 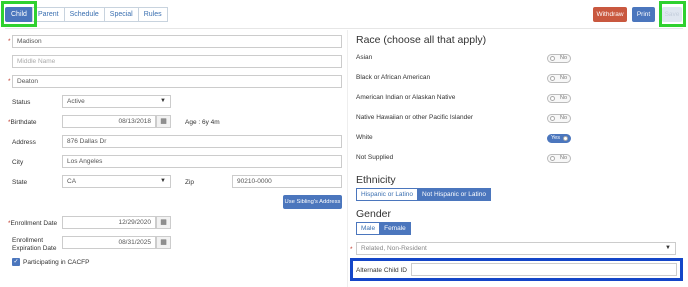 What do you see at coordinates (116, 101) in the screenshot?
I see `status-select: Active ▼` at bounding box center [116, 101].